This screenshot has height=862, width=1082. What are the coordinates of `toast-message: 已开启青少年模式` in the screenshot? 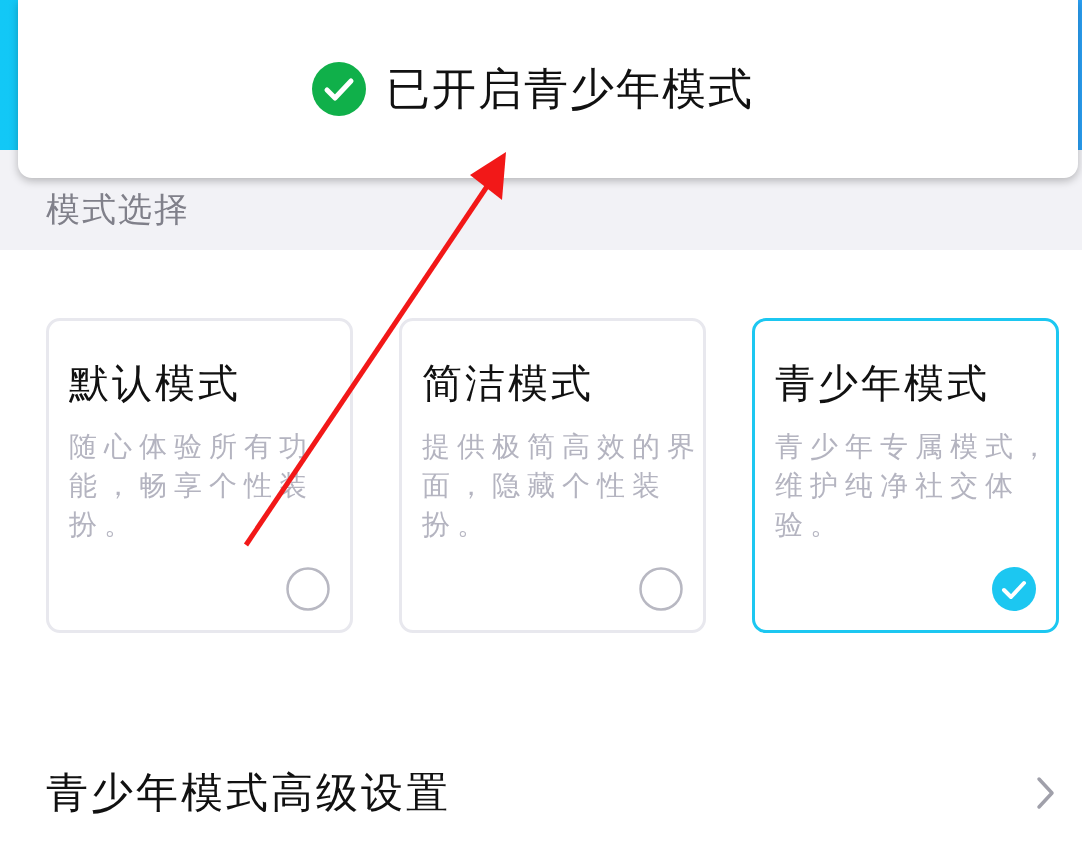 It's located at (570, 88).